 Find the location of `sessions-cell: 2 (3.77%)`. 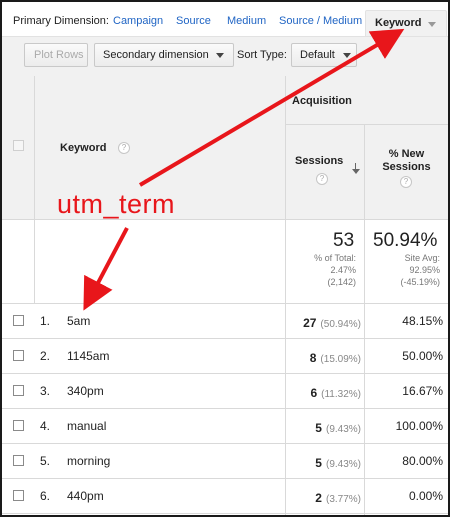

sessions-cell: 2 (3.77%) is located at coordinates (323, 498).